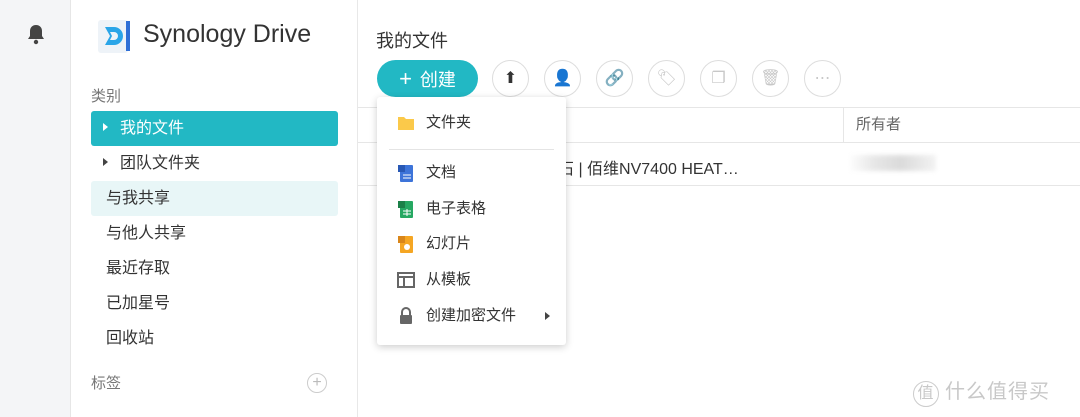  Describe the element at coordinates (456, 208) in the screenshot. I see `menu-item-label: 电子表格` at that location.